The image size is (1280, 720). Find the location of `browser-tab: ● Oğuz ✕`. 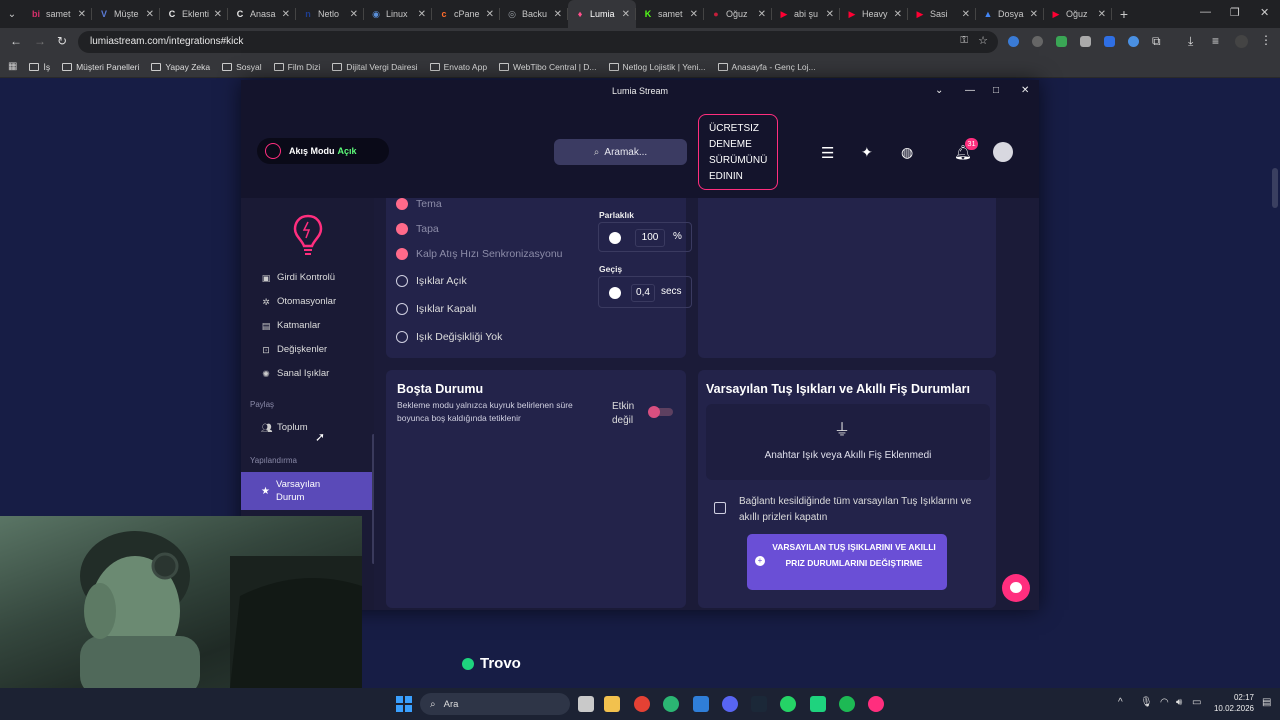

browser-tab: ● Oğuz ✕ is located at coordinates (738, 14).